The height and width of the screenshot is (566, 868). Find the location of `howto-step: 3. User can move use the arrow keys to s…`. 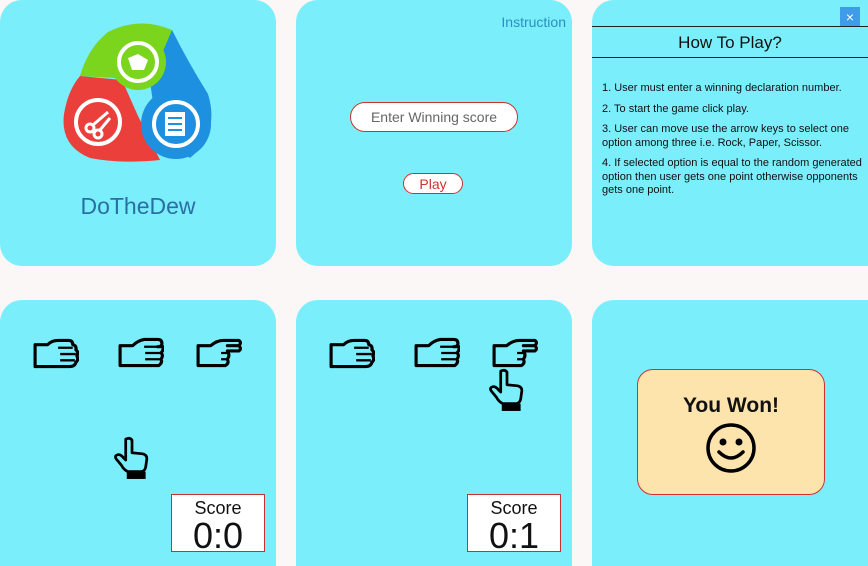

howto-step: 3. User can move use the arrow keys to s… is located at coordinates (726, 136).